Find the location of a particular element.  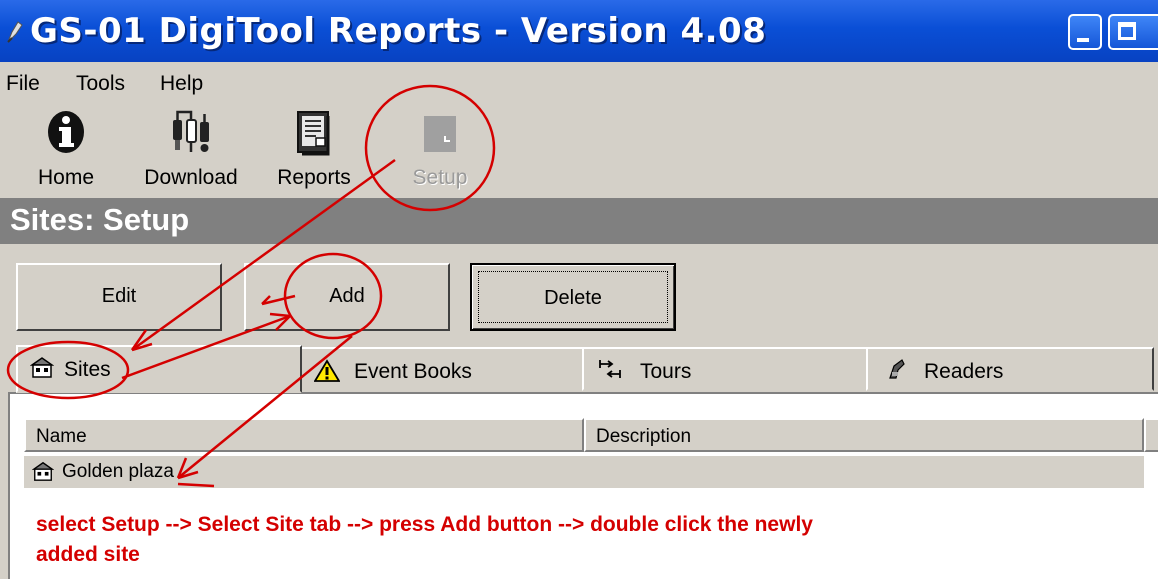

home-button: Home is located at coordinates (66, 150).